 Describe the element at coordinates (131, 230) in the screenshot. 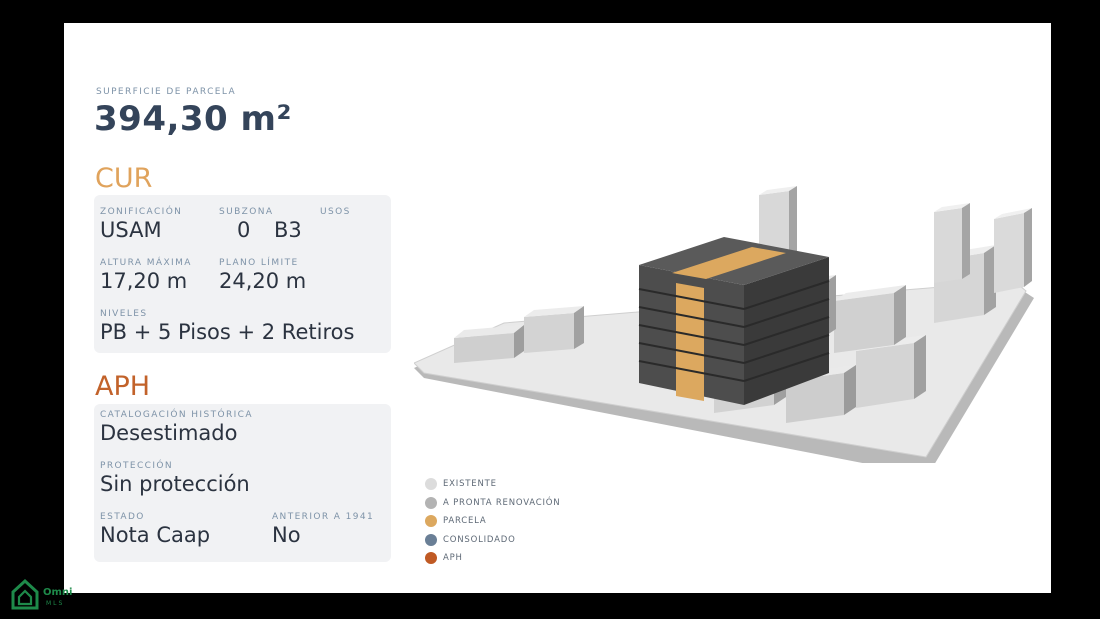

I see `zonificacion-value: USAM` at that location.